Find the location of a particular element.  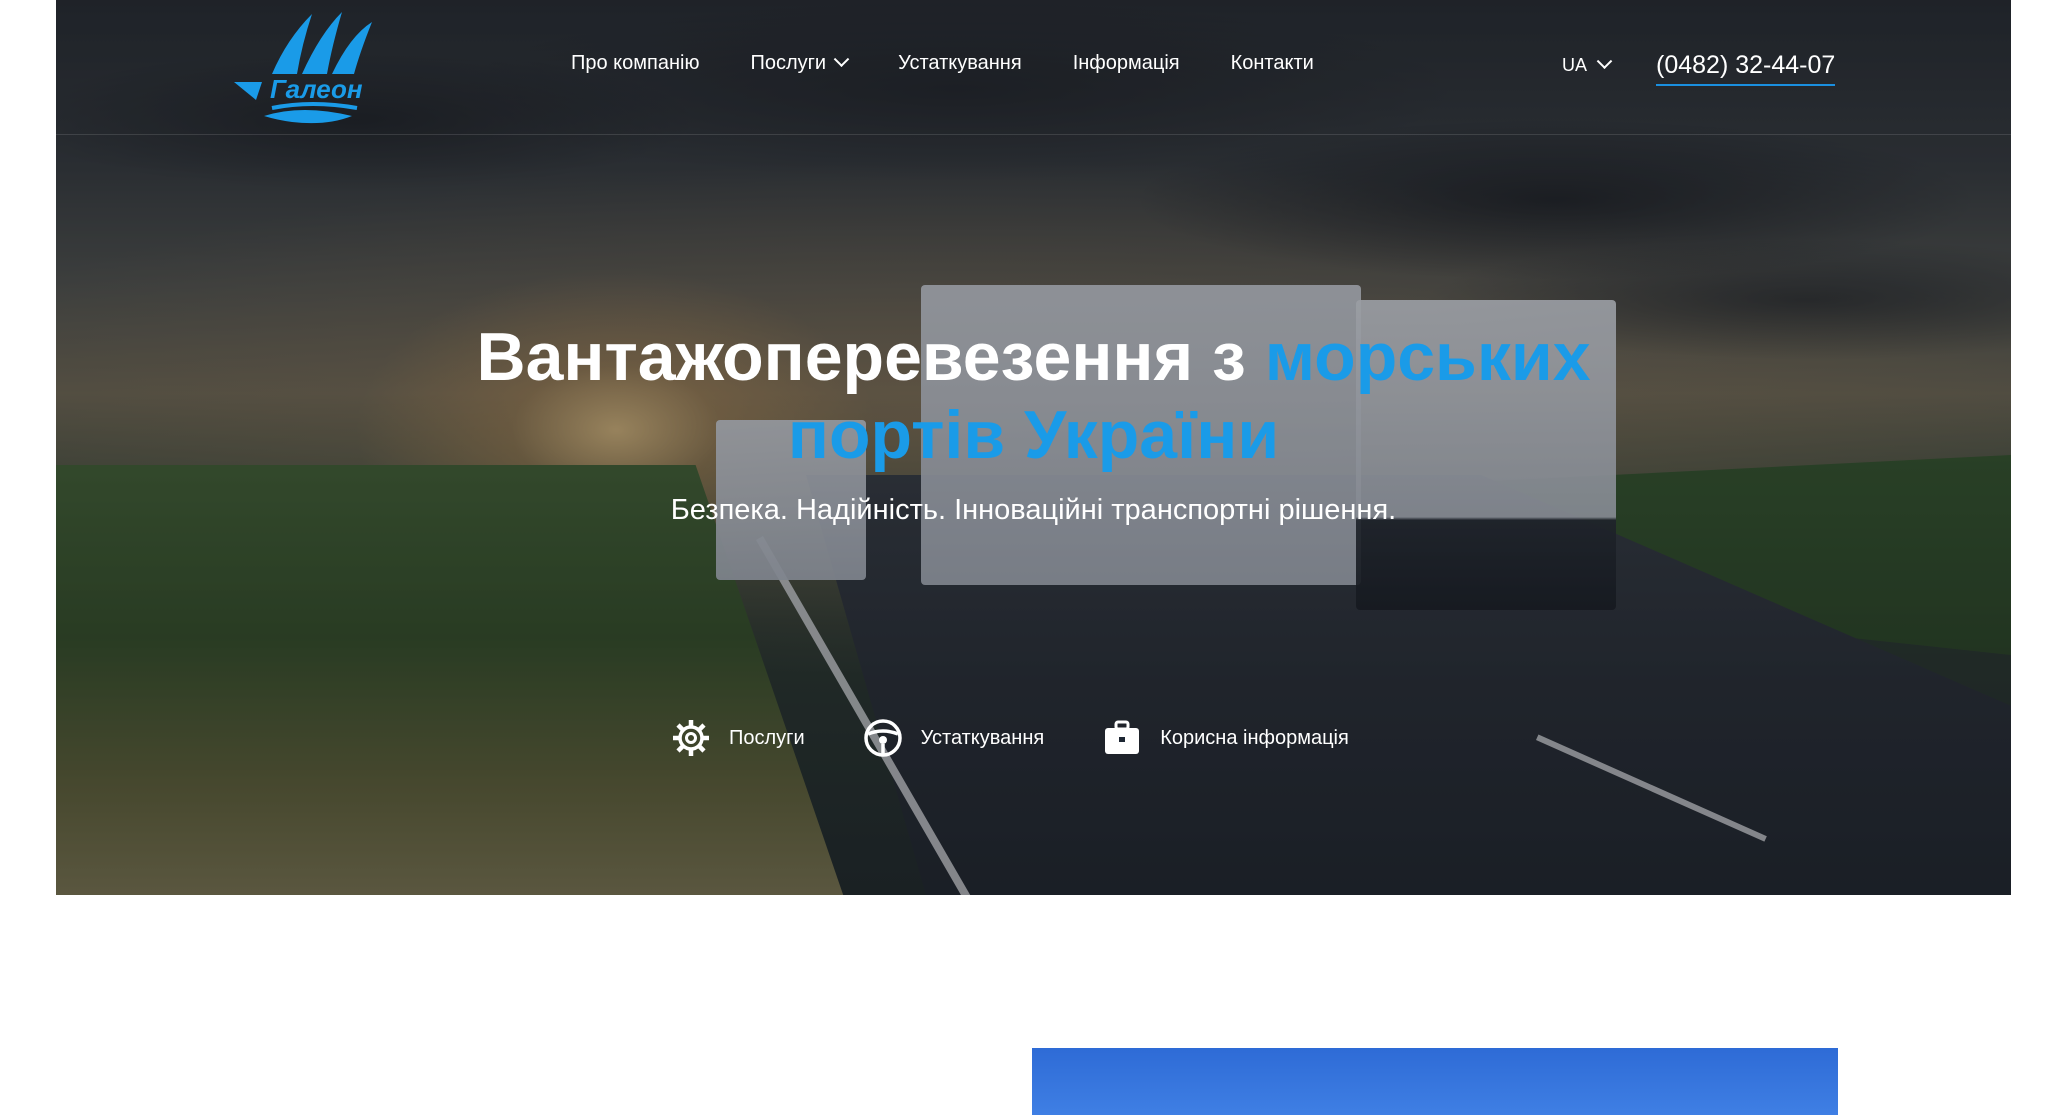

logo: Галеон is located at coordinates (311, 66).